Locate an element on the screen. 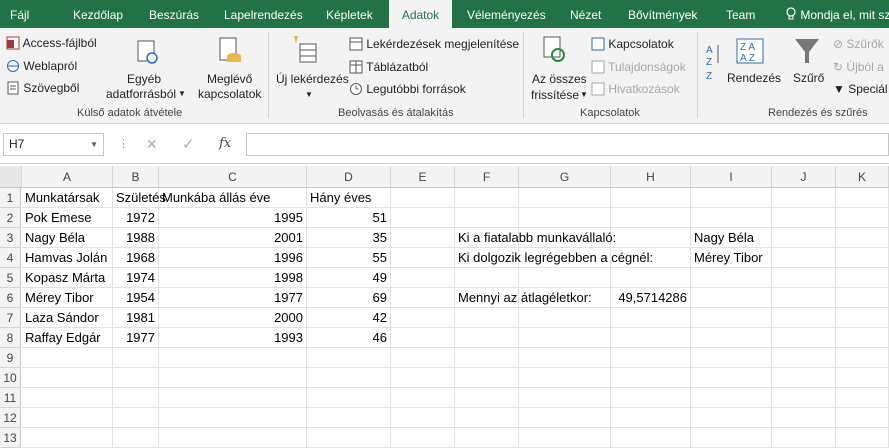 The image size is (889, 448). cancel-icon: ✕ is located at coordinates (152, 144).